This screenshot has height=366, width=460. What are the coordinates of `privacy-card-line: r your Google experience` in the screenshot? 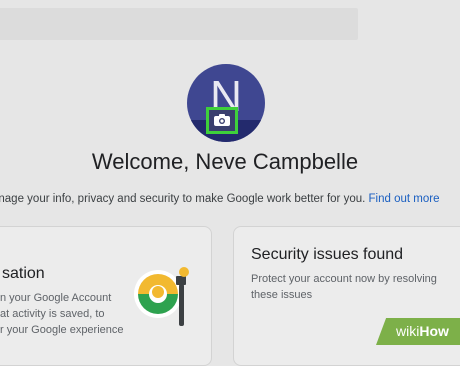 It's located at (62, 330).